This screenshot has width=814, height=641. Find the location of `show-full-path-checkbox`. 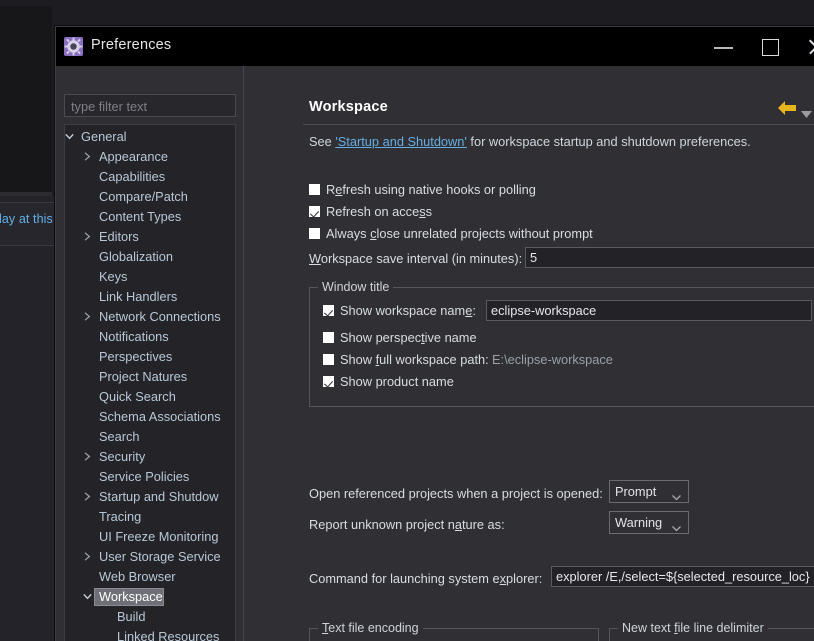

show-full-path-checkbox is located at coordinates (328, 359).